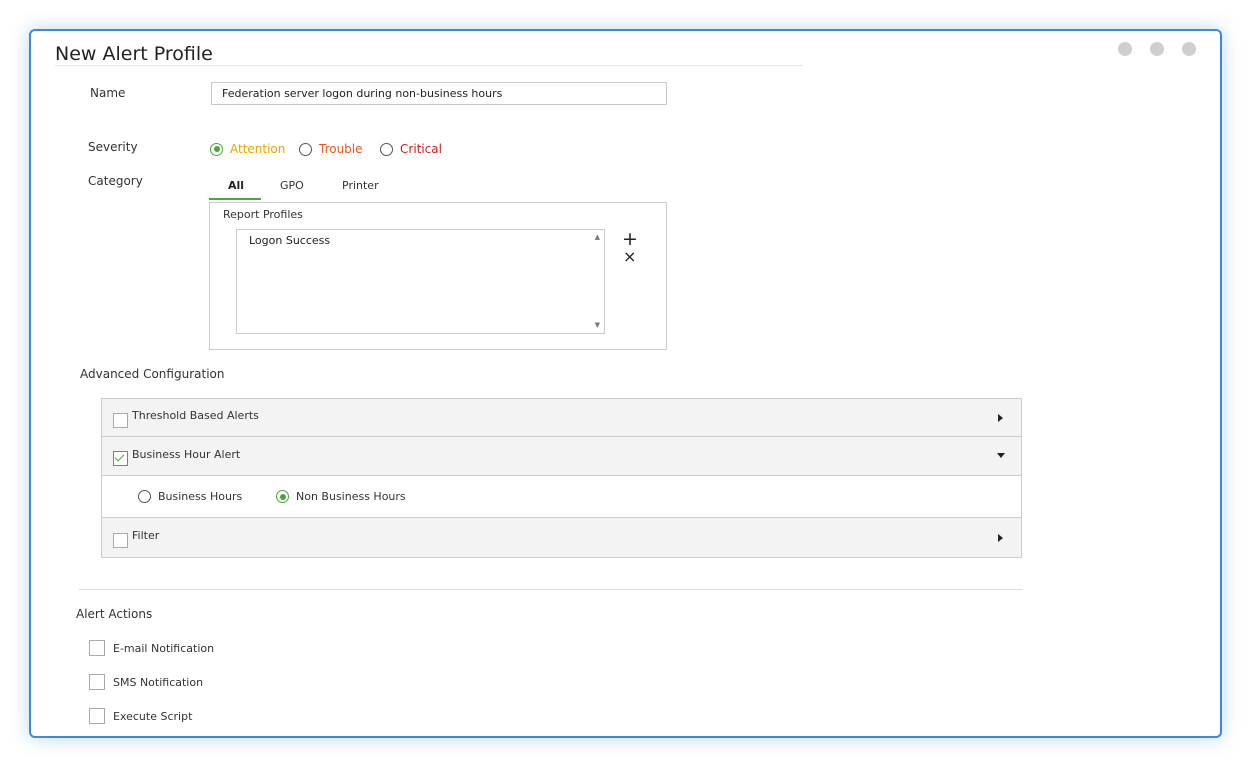 The height and width of the screenshot is (768, 1253). What do you see at coordinates (351, 496) in the screenshot?
I see `non-business-hours-label: Non Business Hours` at bounding box center [351, 496].